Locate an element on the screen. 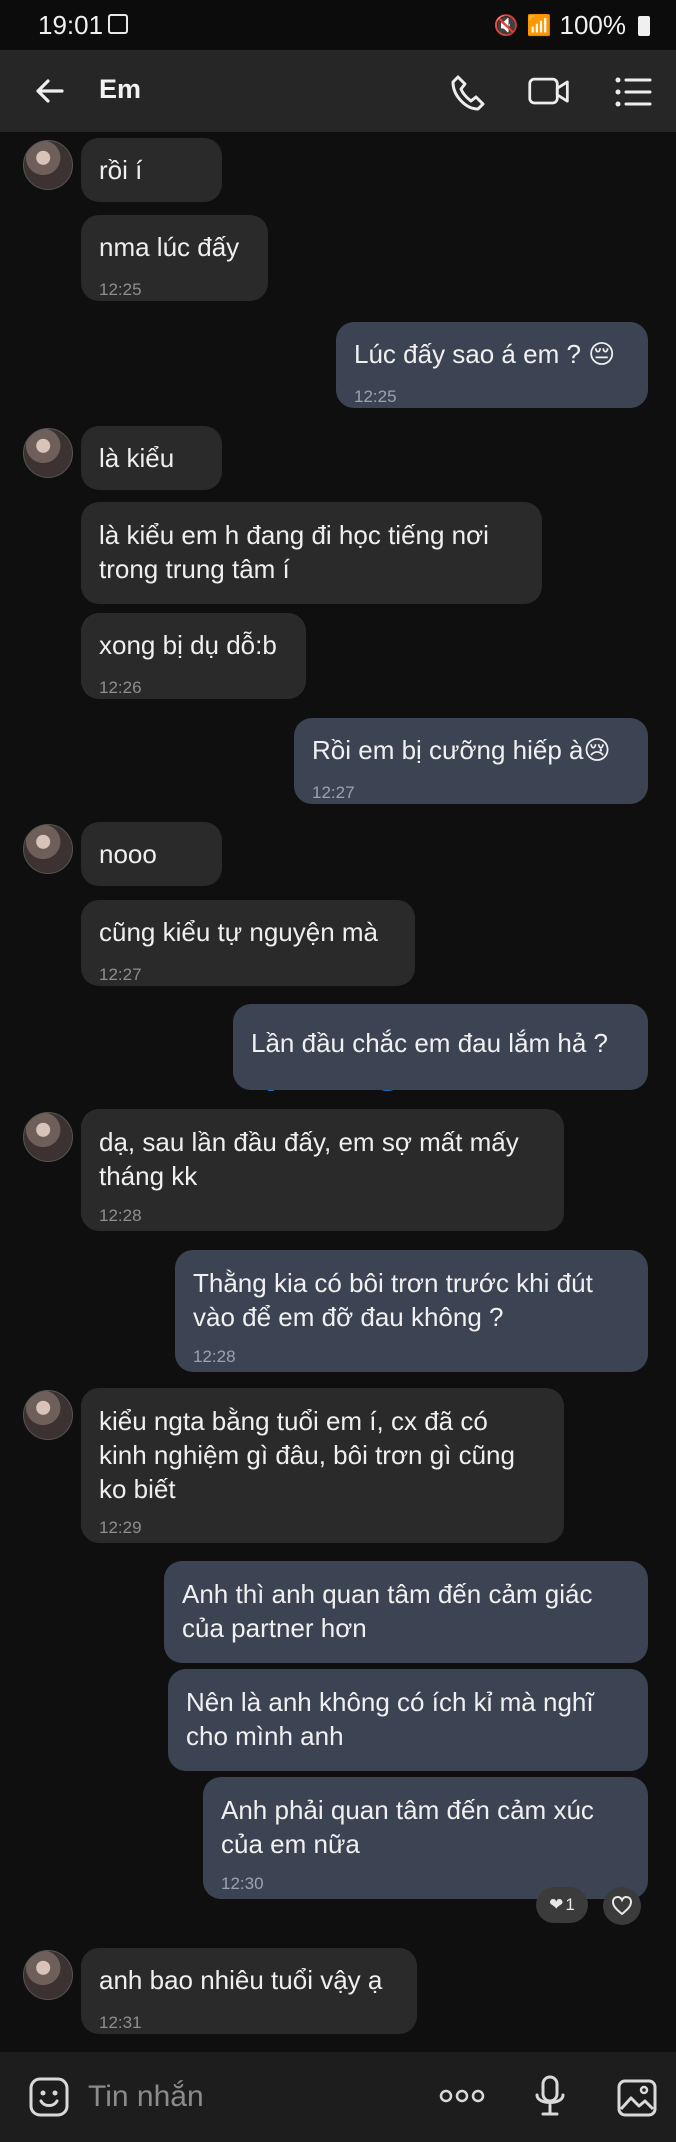 Image resolution: width=676 pixels, height=2142 pixels. message-text: rồi í is located at coordinates (121, 170).